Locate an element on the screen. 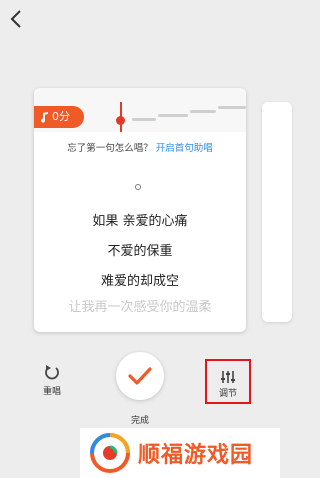 The height and width of the screenshot is (478, 320). score-badge: 0分 is located at coordinates (64, 117).